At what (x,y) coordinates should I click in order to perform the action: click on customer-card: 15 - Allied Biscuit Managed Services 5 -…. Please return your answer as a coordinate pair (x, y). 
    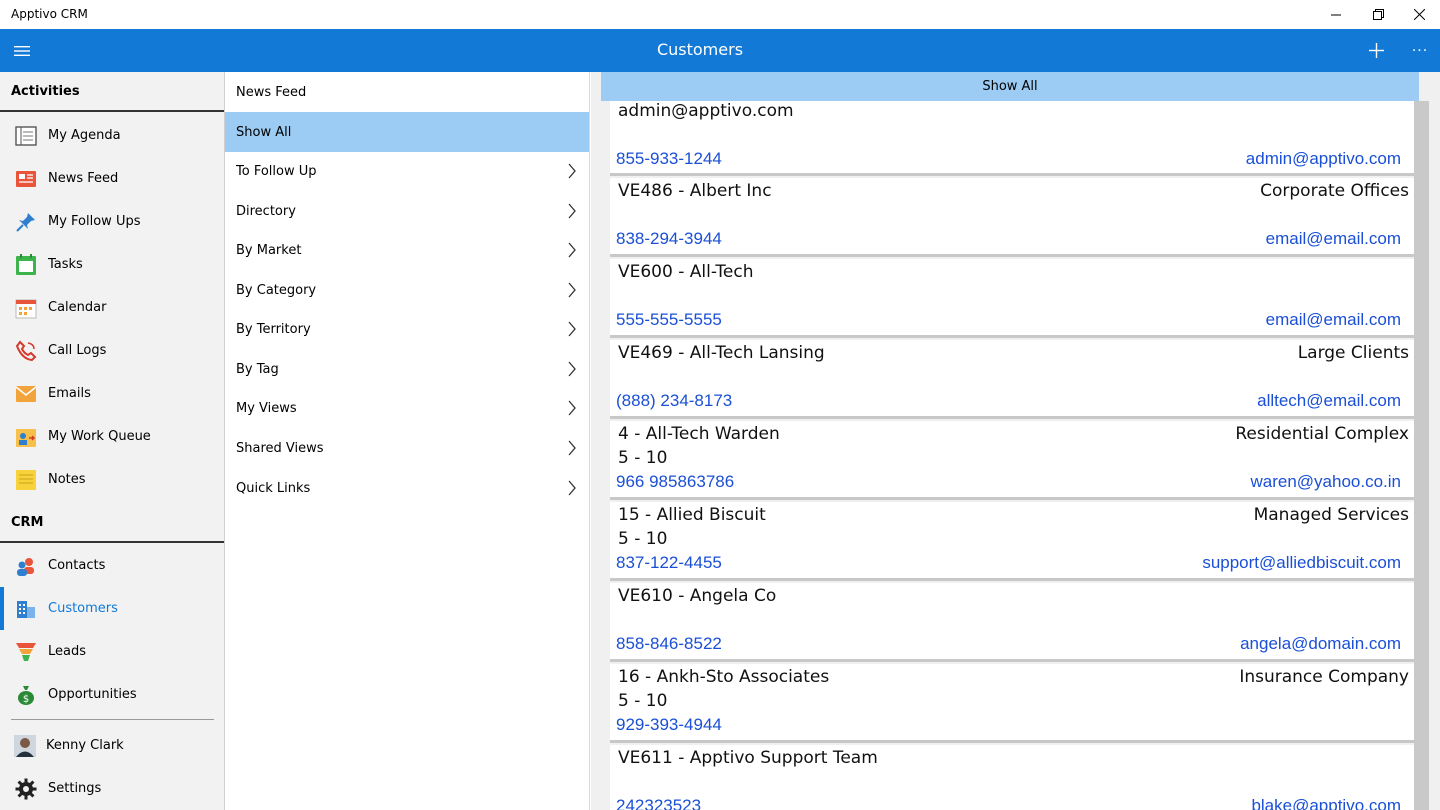
    Looking at the image, I should click on (1012, 541).